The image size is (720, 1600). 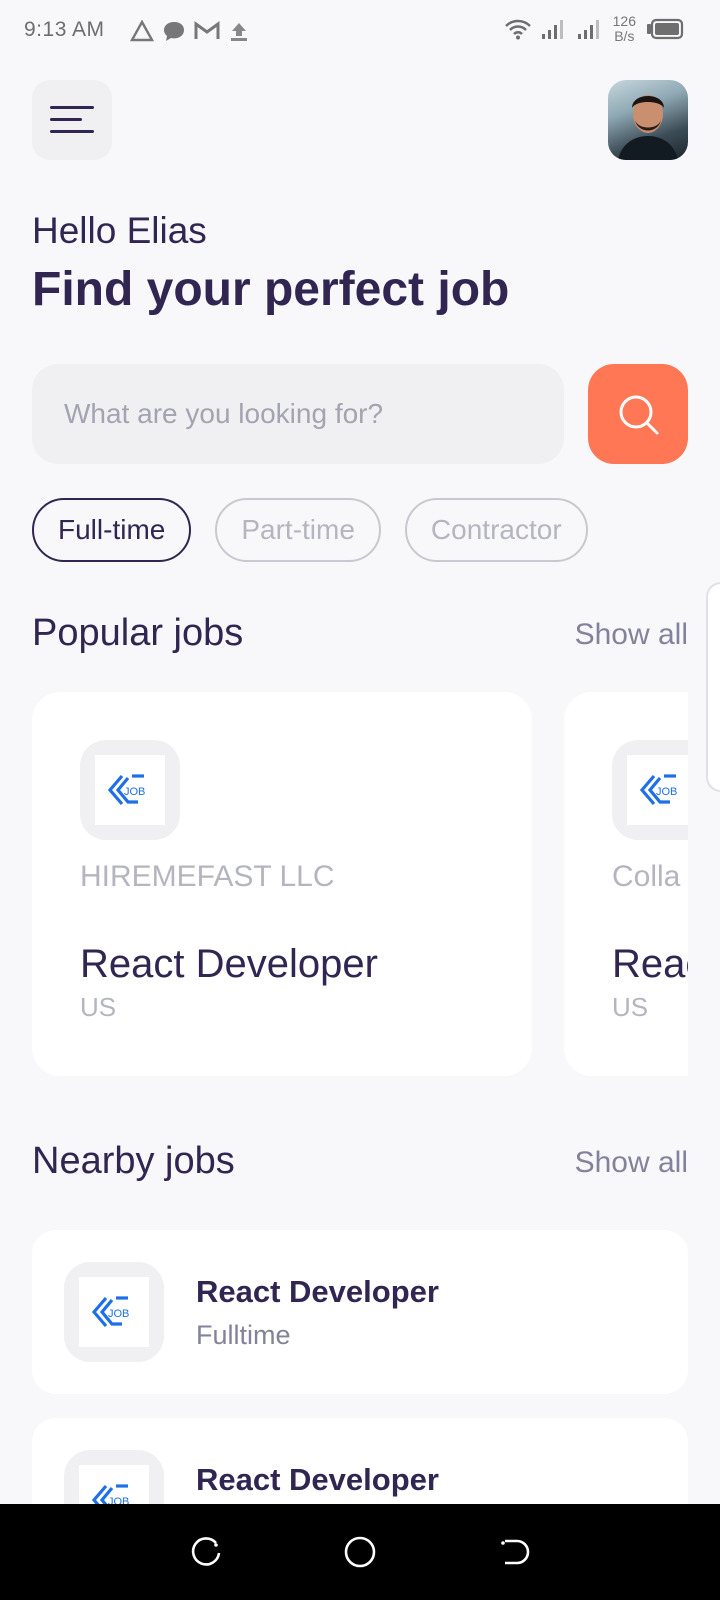 I want to click on battery-icon, so click(x=665, y=29).